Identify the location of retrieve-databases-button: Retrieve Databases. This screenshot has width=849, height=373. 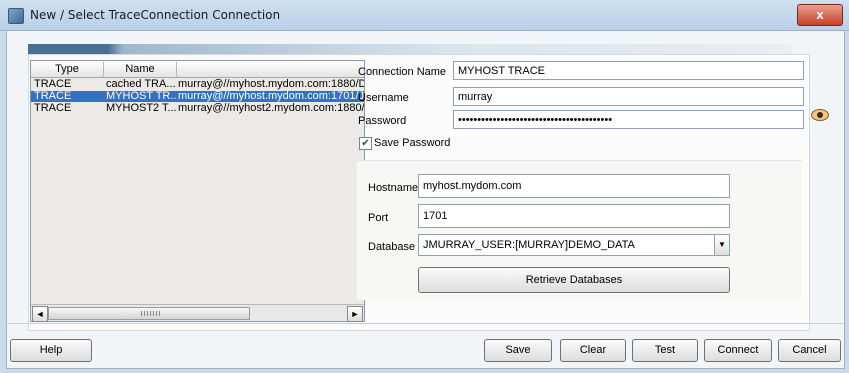
(574, 280).